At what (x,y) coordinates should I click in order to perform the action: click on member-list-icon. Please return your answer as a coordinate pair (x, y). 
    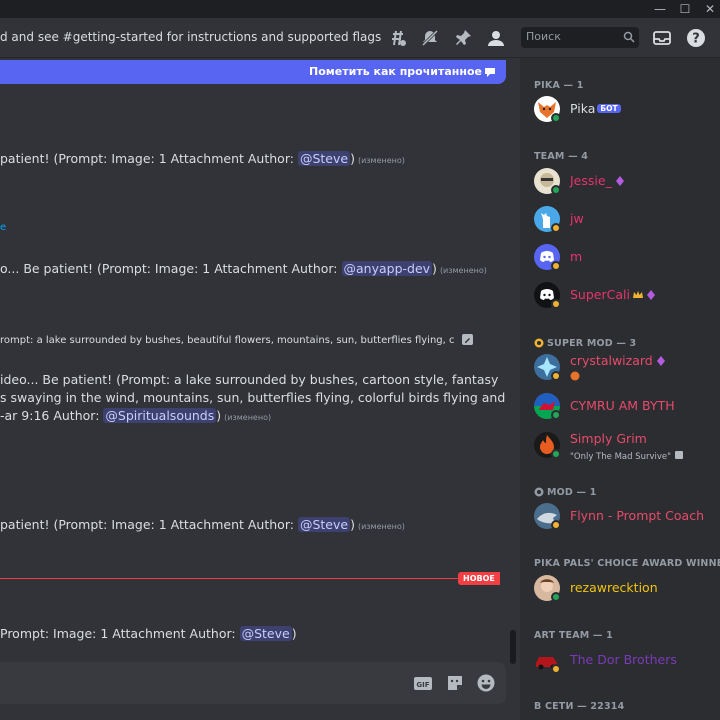
    Looking at the image, I should click on (496, 38).